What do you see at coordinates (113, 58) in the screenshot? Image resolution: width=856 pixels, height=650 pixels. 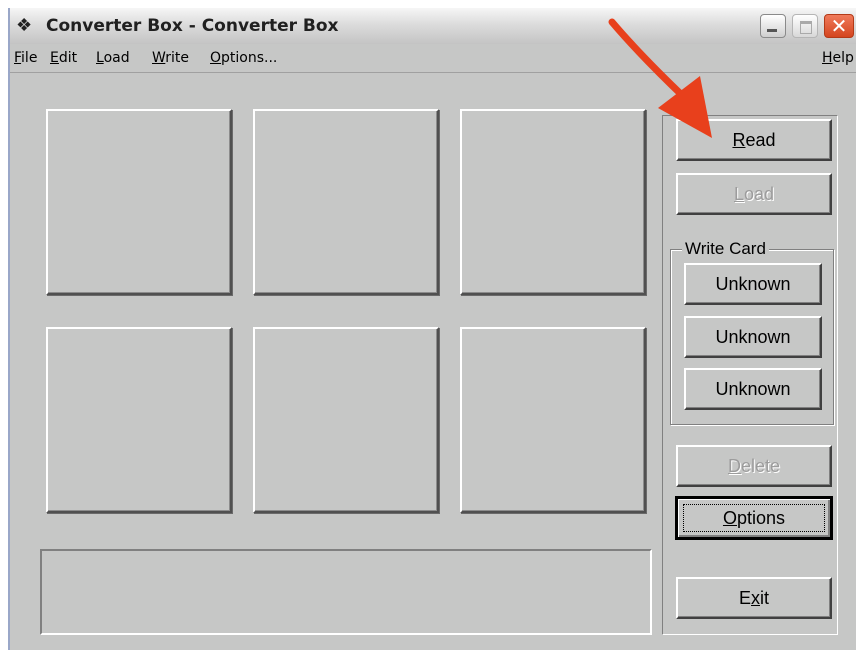 I see `menu-load: Load` at bounding box center [113, 58].